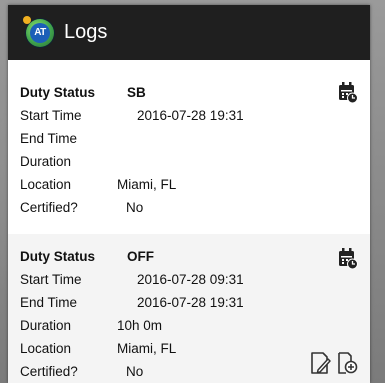  Describe the element at coordinates (136, 92) in the screenshot. I see `duty-status-value: SB` at that location.